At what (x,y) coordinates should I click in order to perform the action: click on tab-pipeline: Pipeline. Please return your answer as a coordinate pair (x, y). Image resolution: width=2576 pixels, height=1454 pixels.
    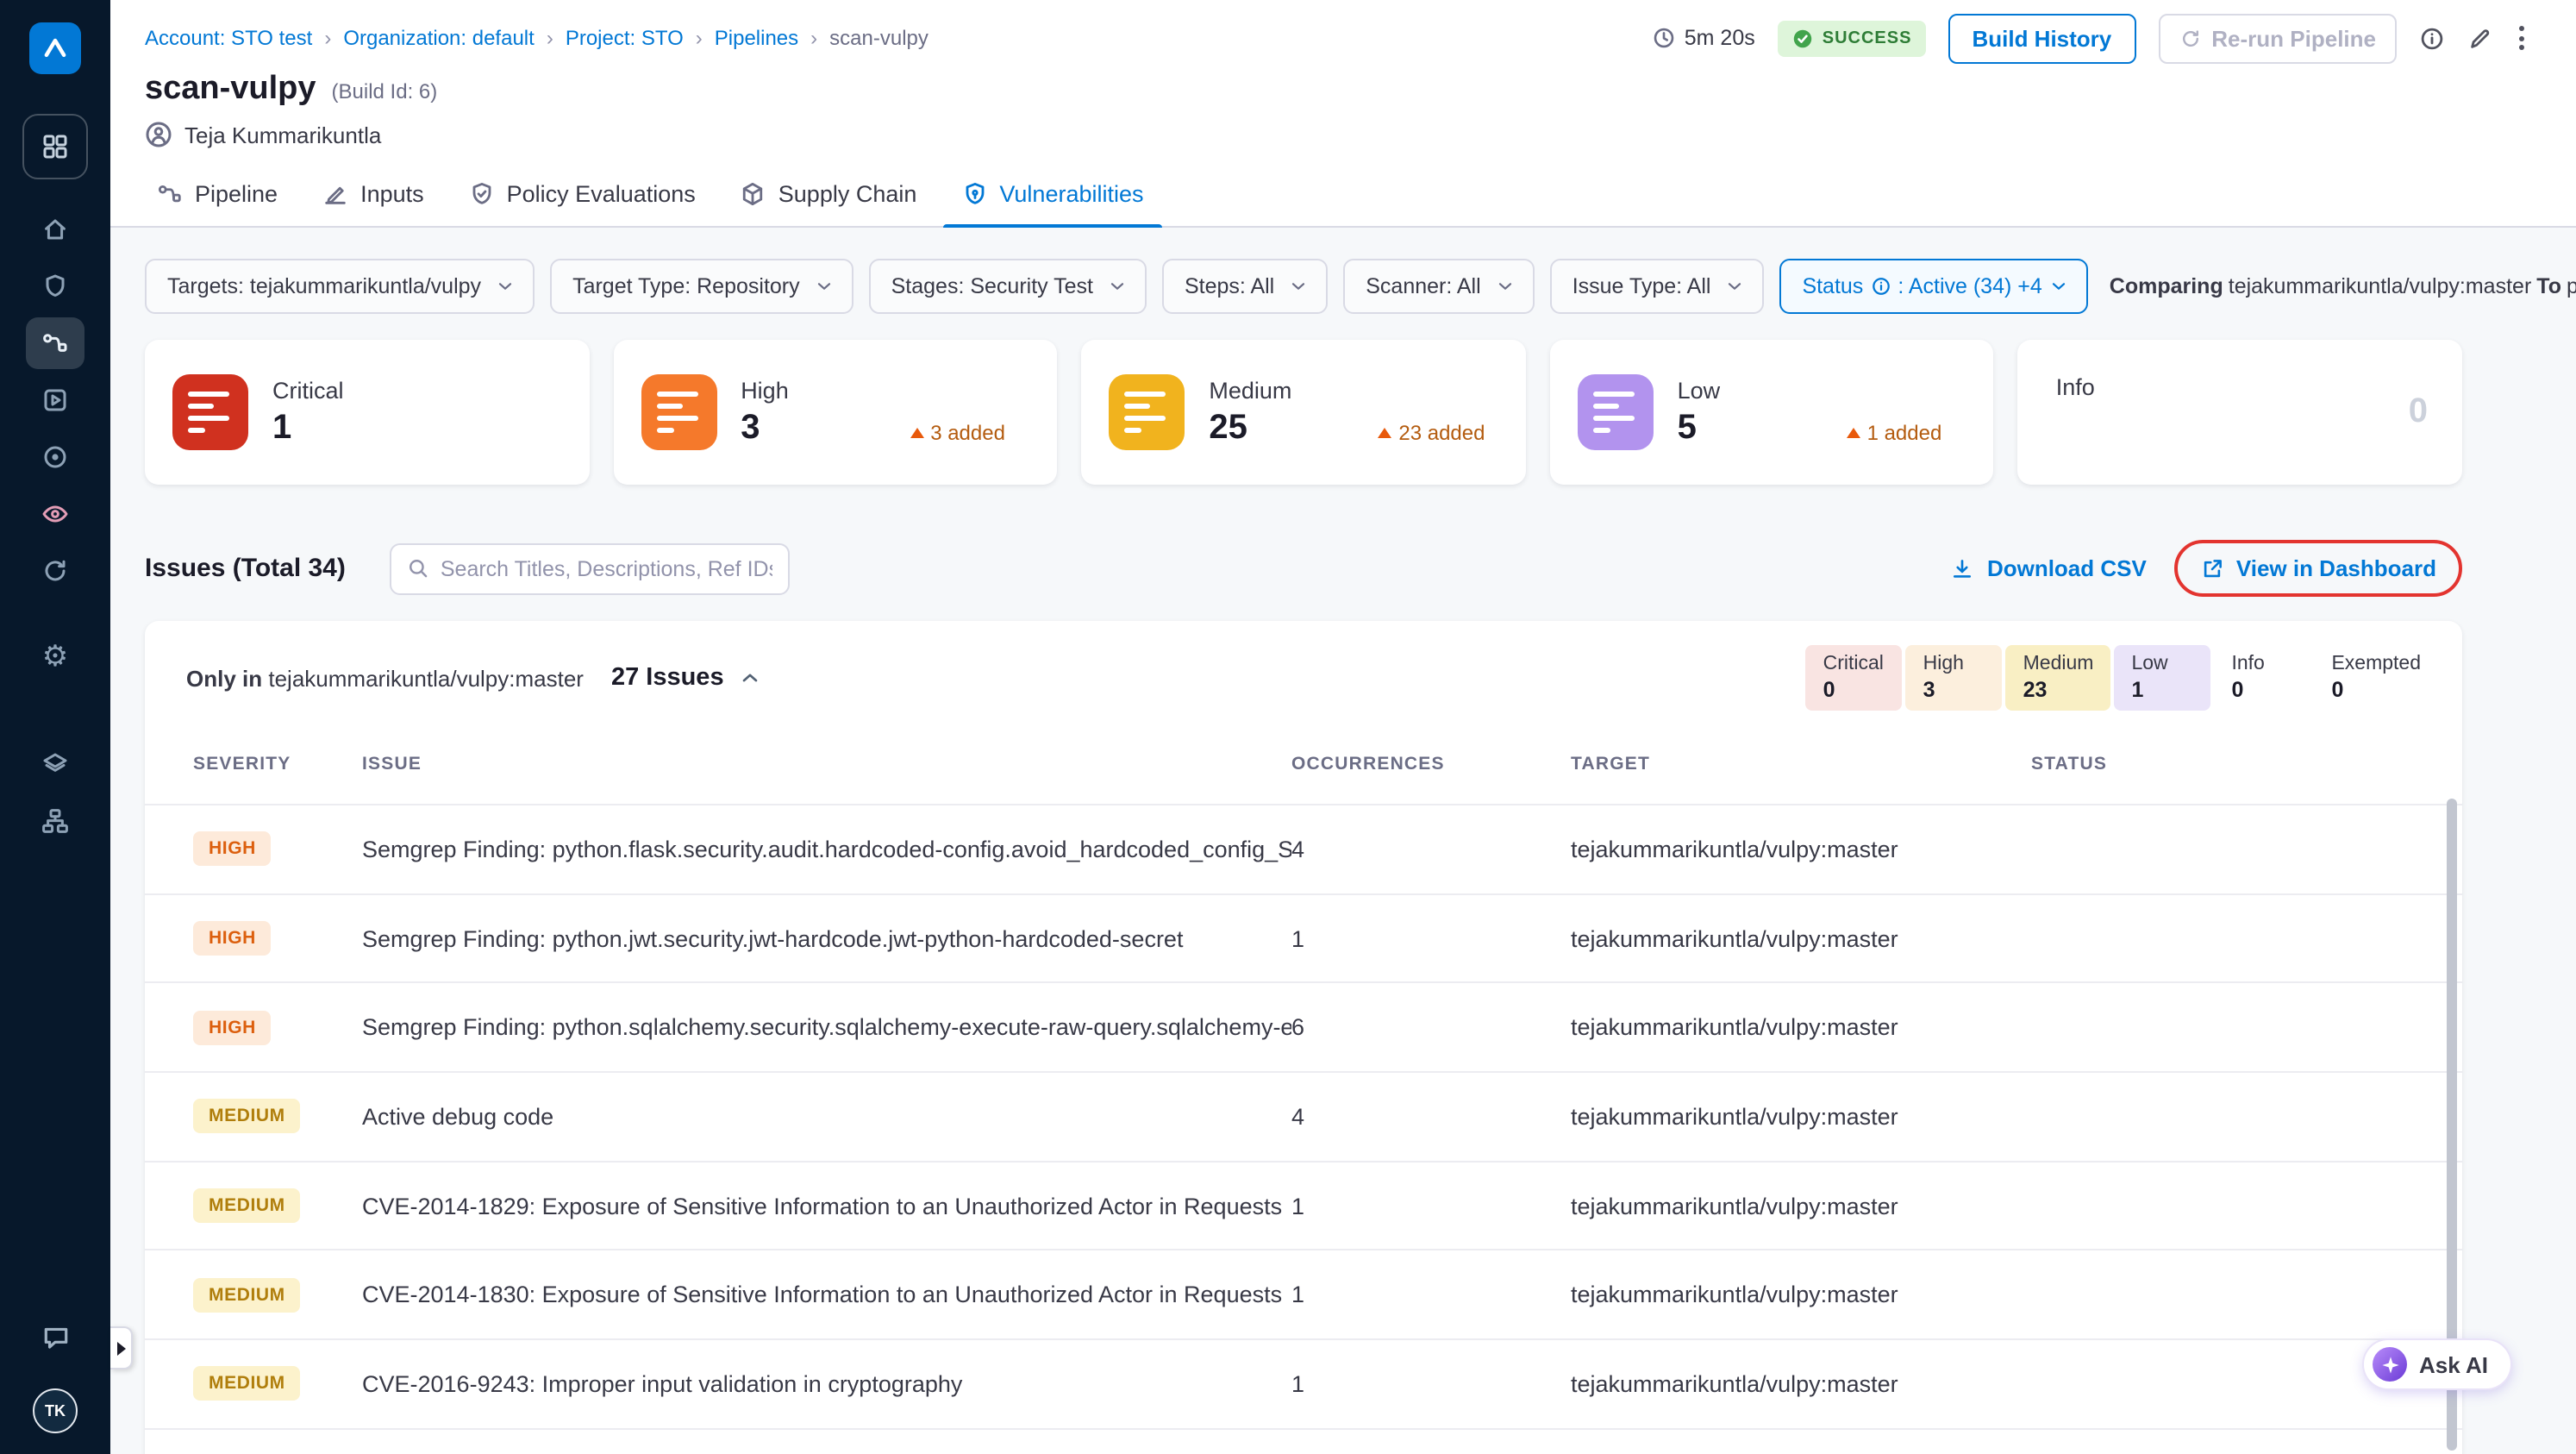
    Looking at the image, I should click on (217, 194).